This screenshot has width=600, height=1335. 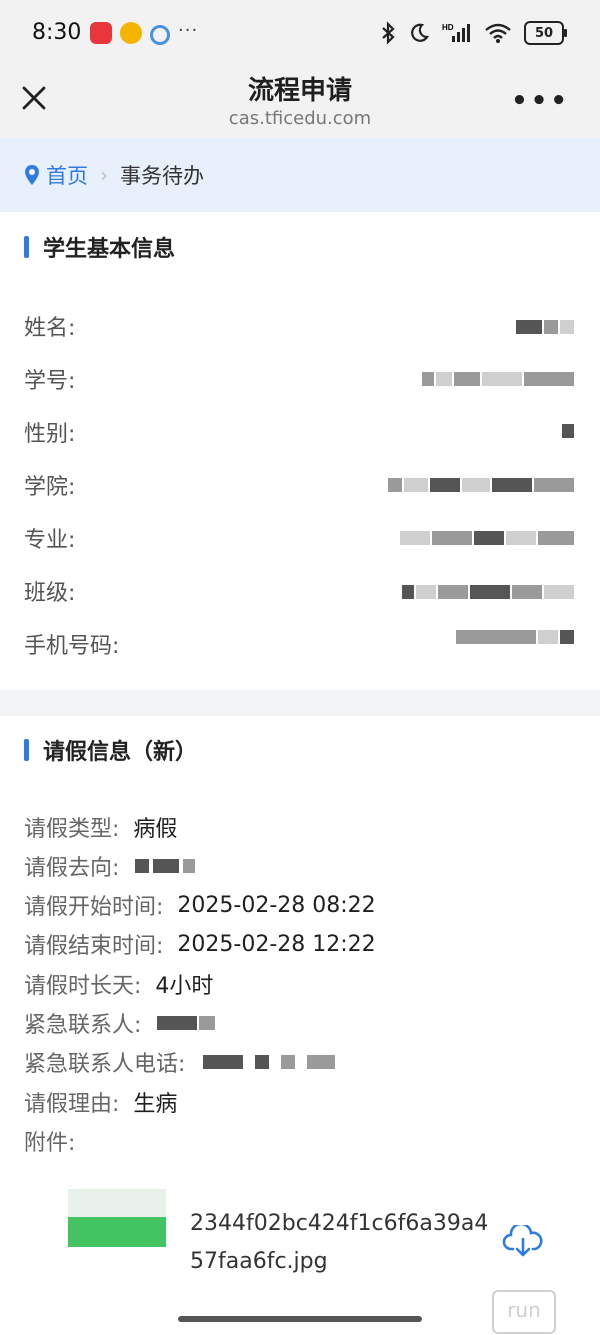 I want to click on moon-icon, so click(x=420, y=32).